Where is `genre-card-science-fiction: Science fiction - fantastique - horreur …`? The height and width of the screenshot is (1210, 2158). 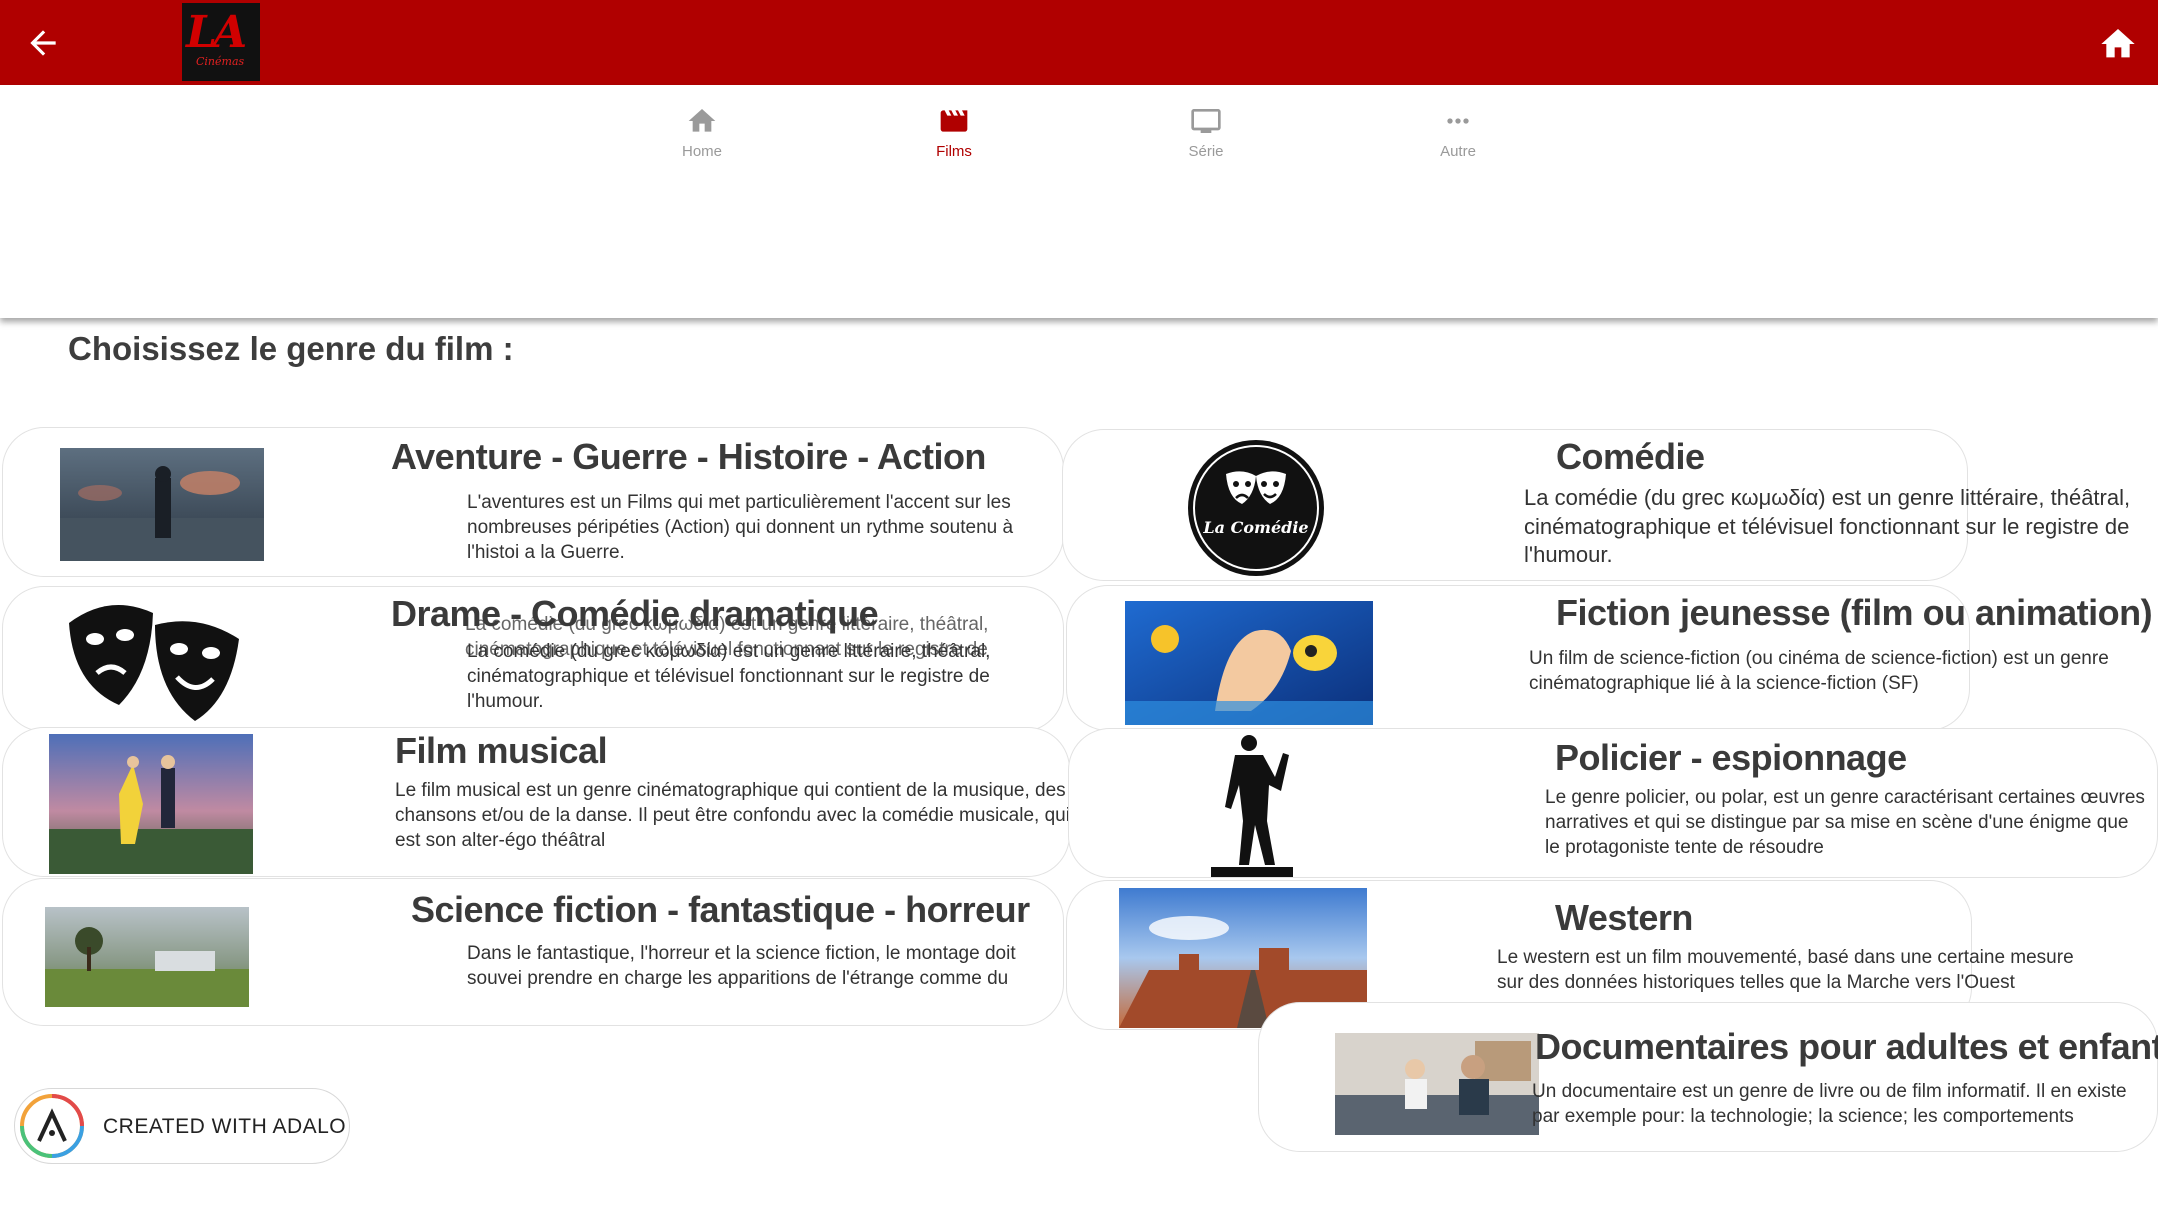
genre-card-science-fiction: Science fiction - fantastique - horreur … is located at coordinates (533, 952).